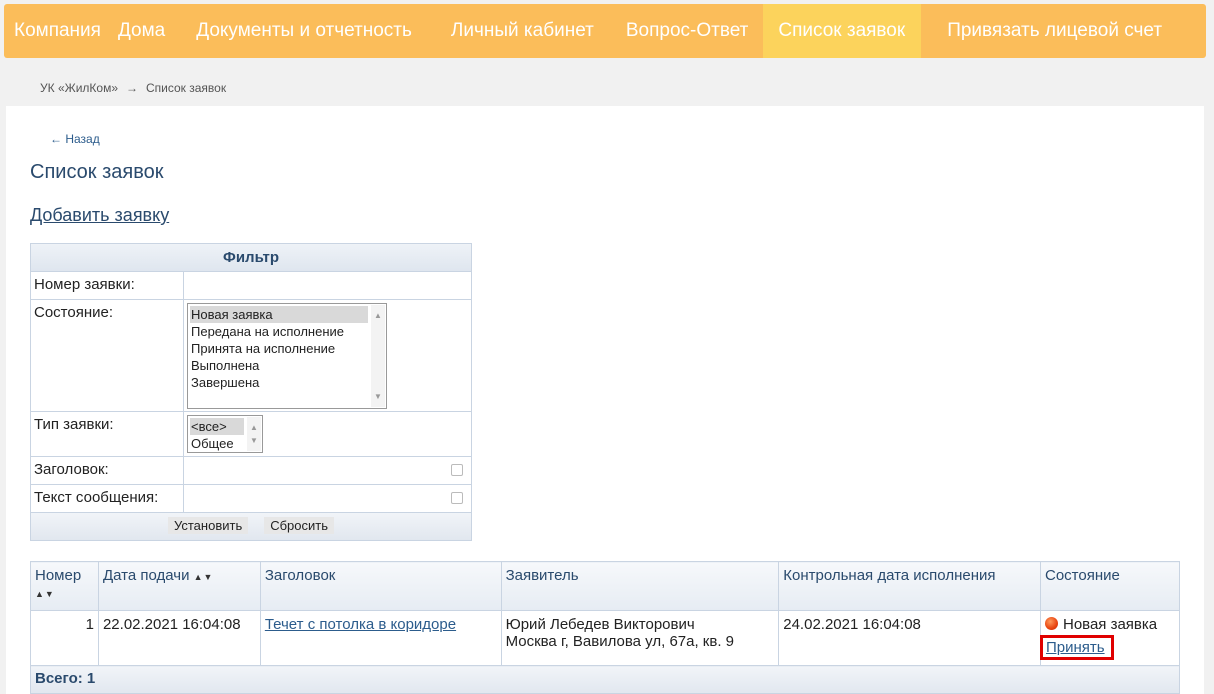  I want to click on page-title: Список заявок, so click(97, 172).